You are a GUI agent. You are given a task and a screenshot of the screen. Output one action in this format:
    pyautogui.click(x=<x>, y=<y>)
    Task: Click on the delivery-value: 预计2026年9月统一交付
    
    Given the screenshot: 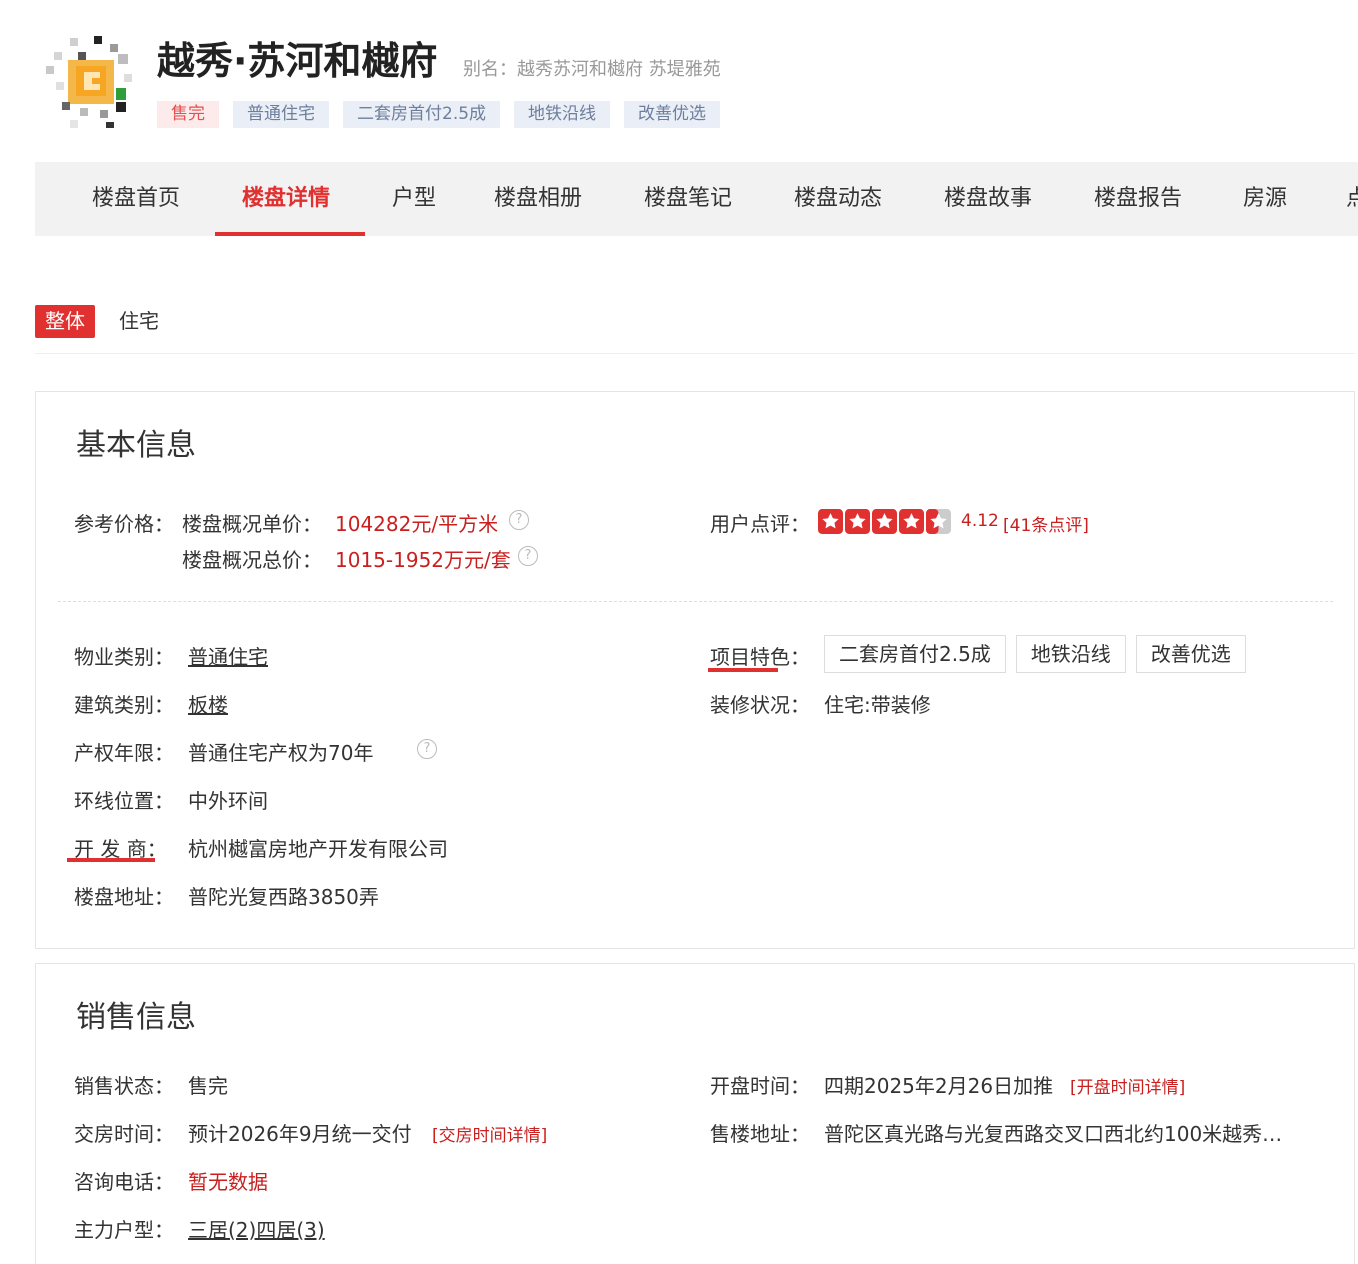 What is the action you would take?
    pyautogui.click(x=300, y=1134)
    